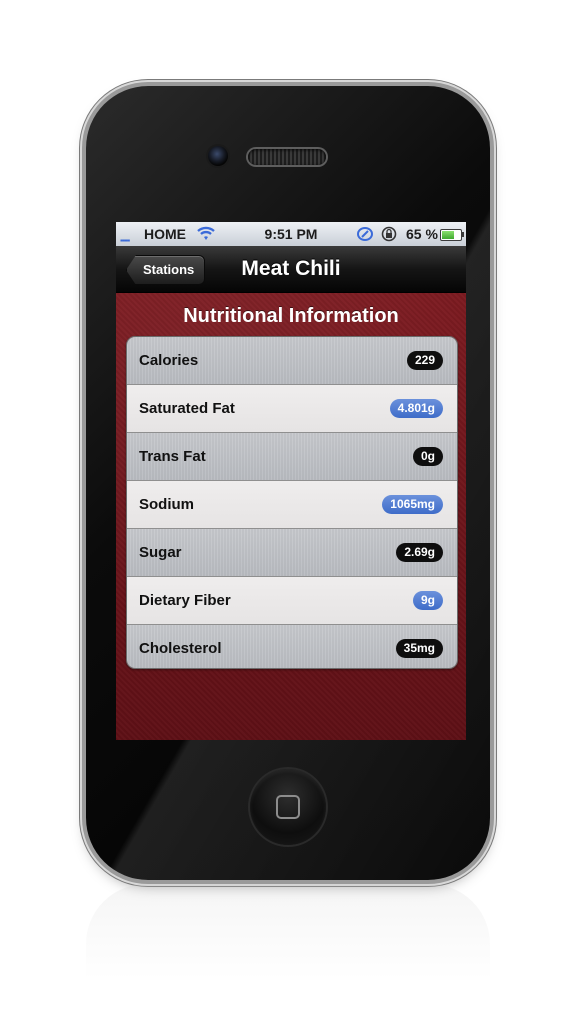  I want to click on home-button, so click(288, 807).